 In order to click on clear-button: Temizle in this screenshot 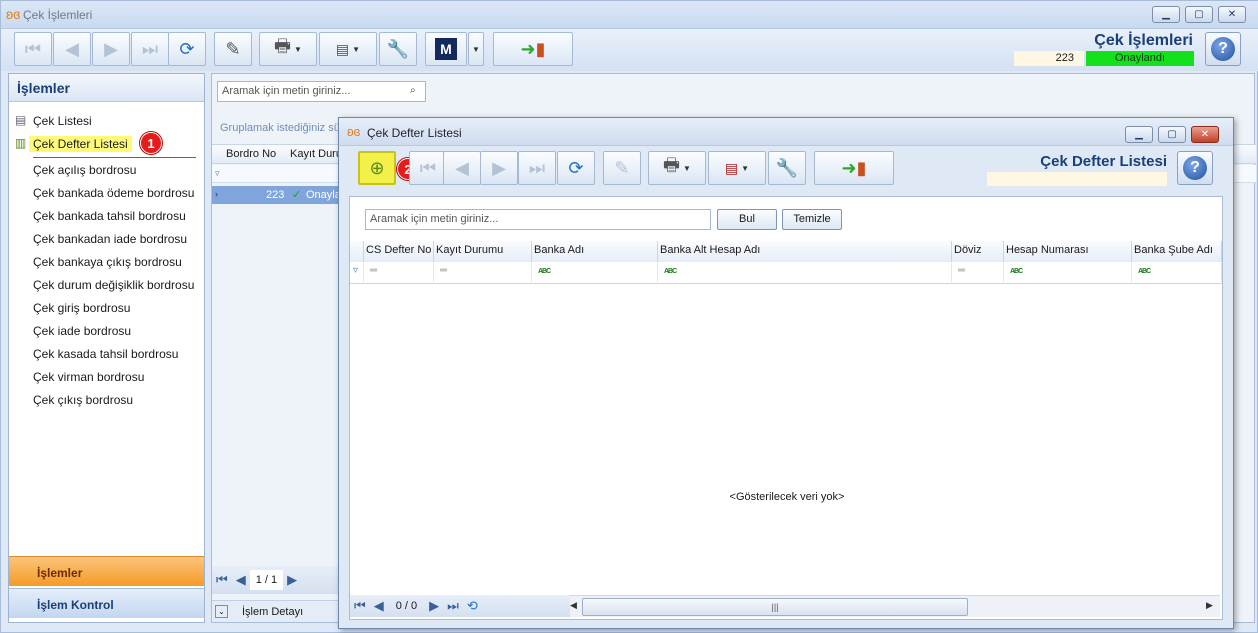, I will do `click(812, 219)`.